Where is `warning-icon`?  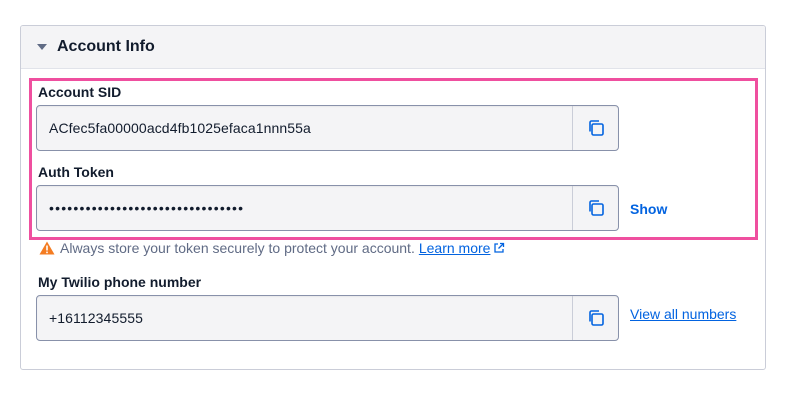
warning-icon is located at coordinates (47, 248).